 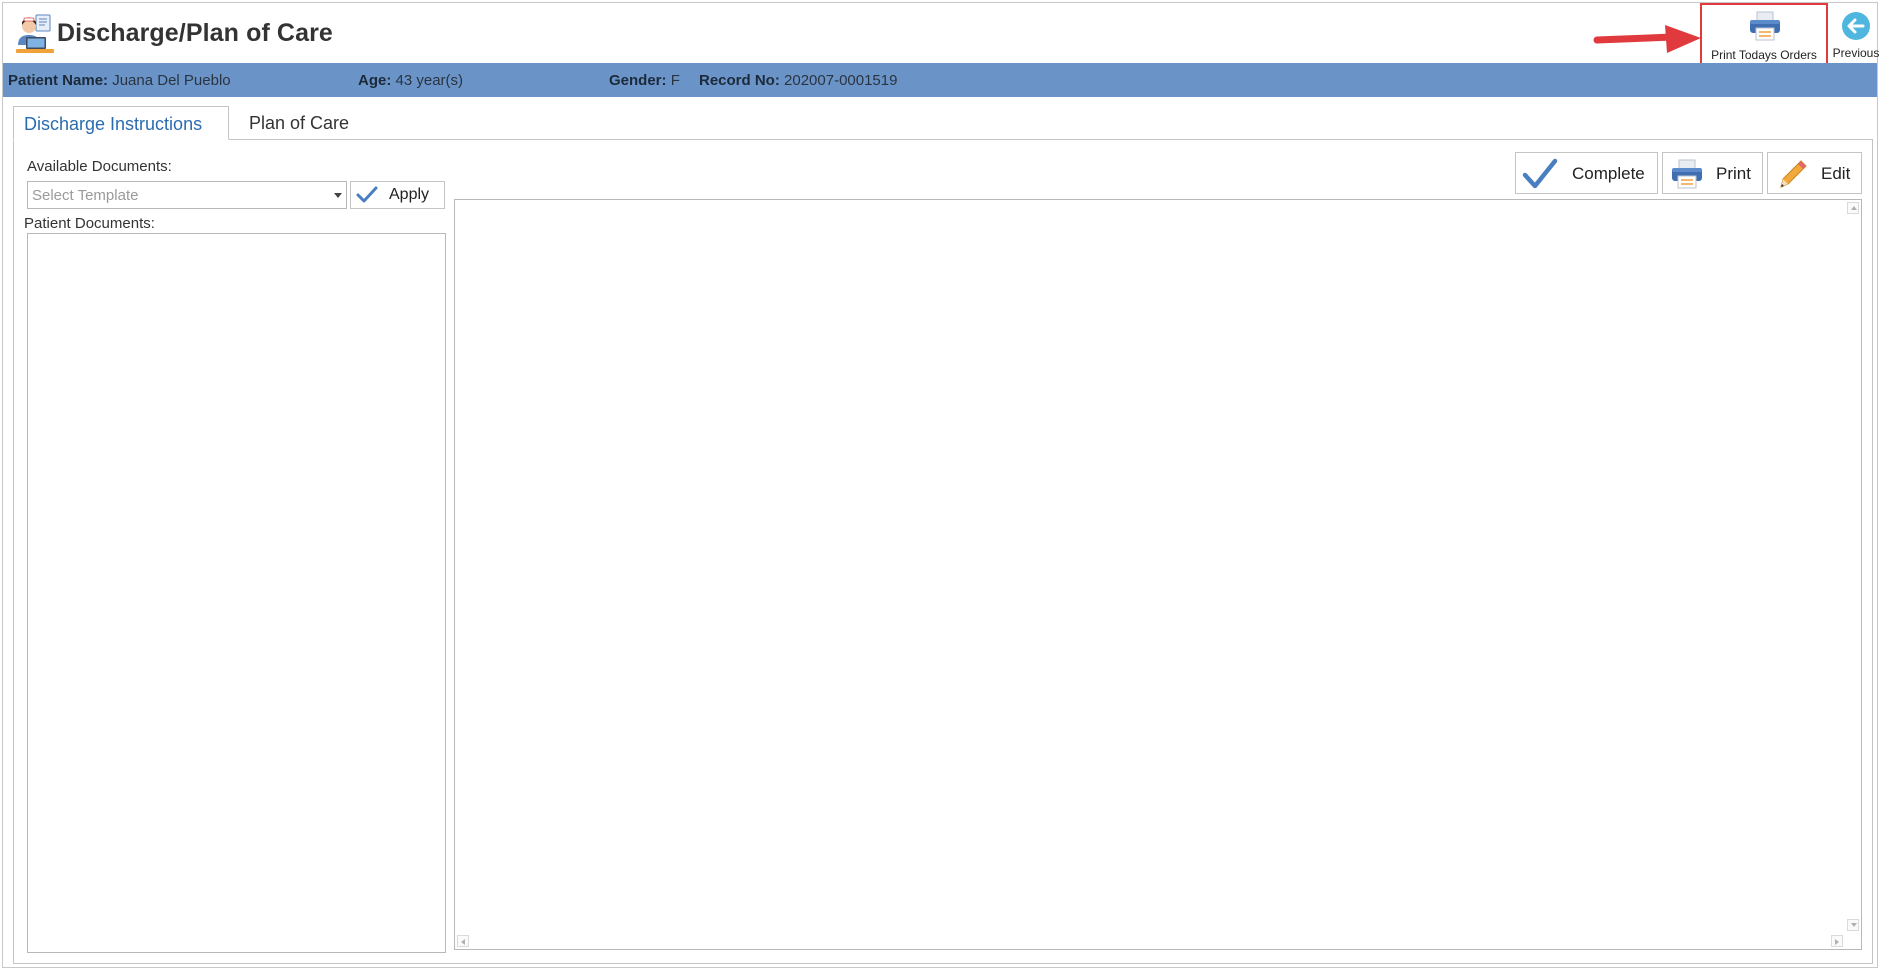 What do you see at coordinates (99, 166) in the screenshot?
I see `available-documents-label: Available Documents:` at bounding box center [99, 166].